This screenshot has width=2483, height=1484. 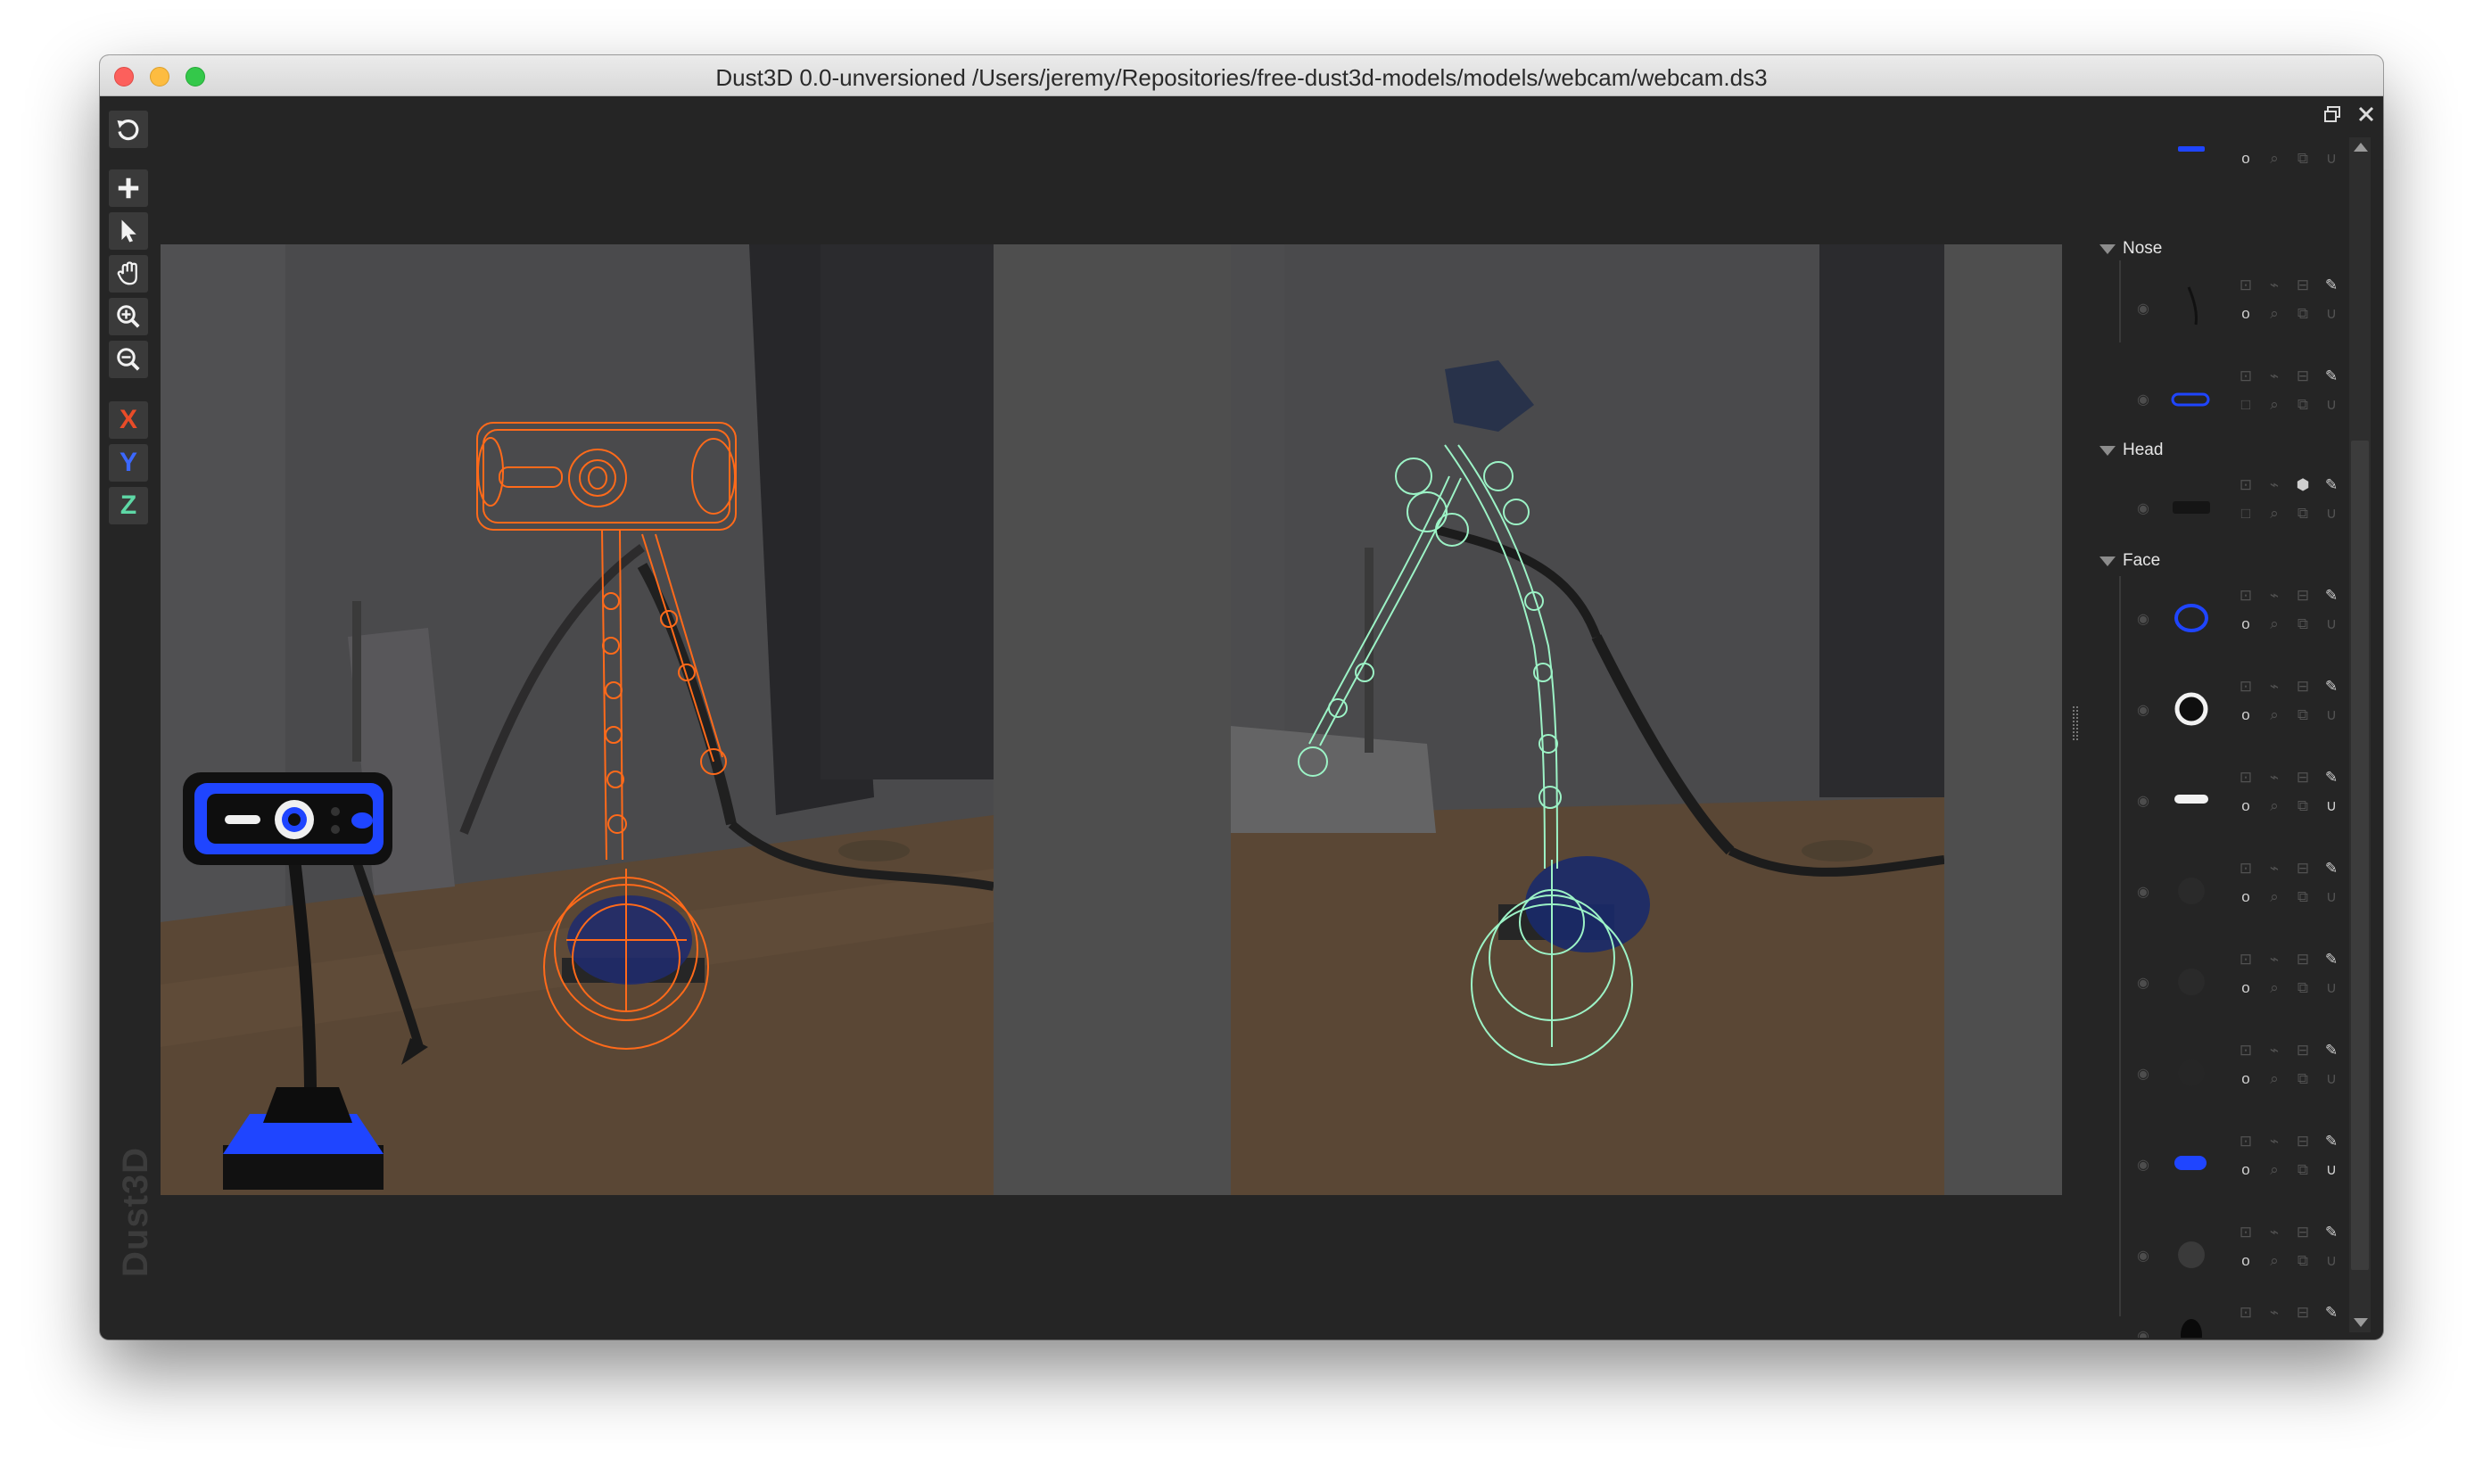 I want to click on select-tool-button, so click(x=128, y=231).